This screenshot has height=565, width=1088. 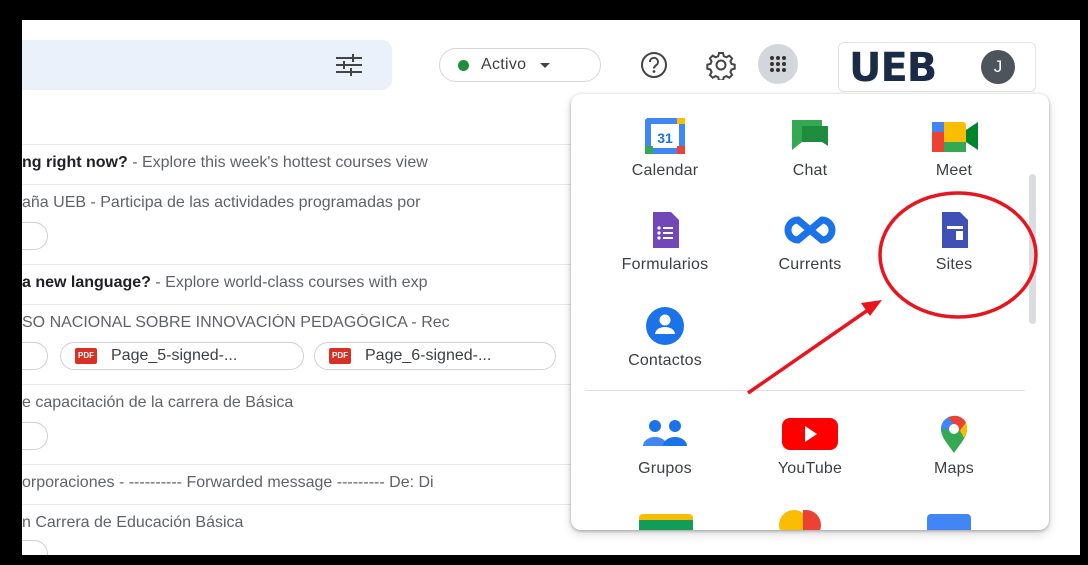 I want to click on app-meet: Meet, so click(x=954, y=148).